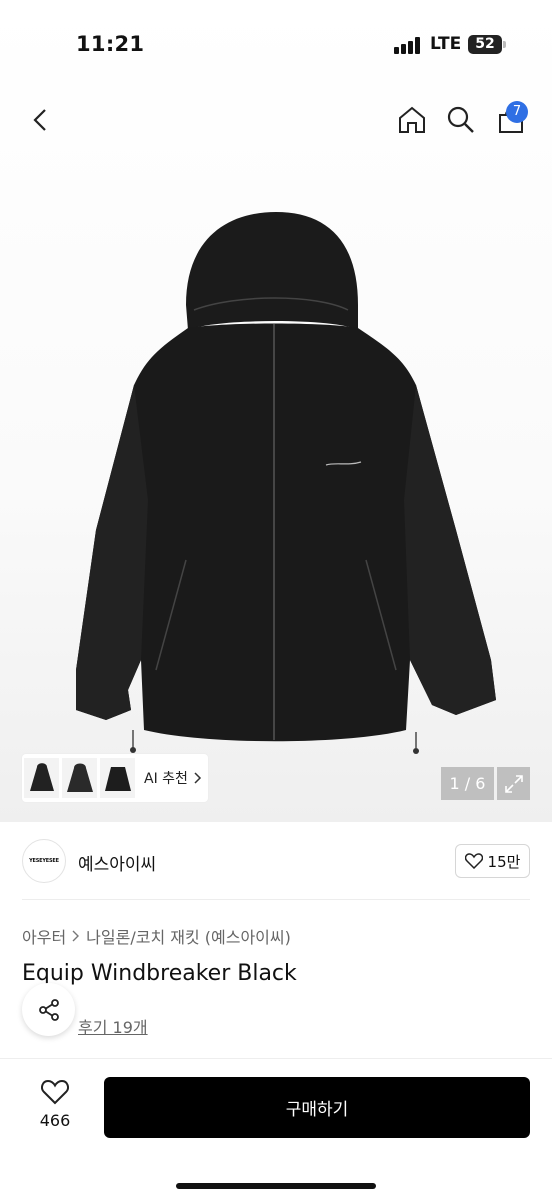  Describe the element at coordinates (276, 899) in the screenshot. I see `divider` at that location.